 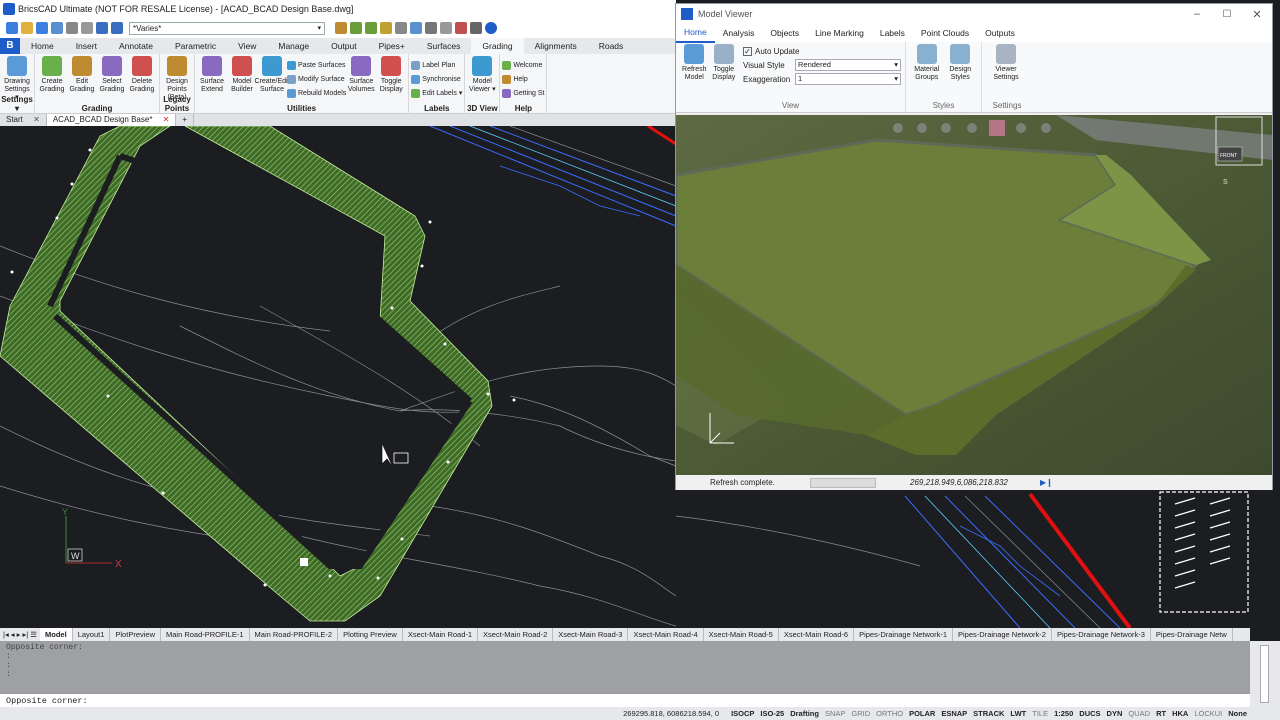 I want to click on mv-tab-line-marking: Line Marking, so click(x=839, y=33).